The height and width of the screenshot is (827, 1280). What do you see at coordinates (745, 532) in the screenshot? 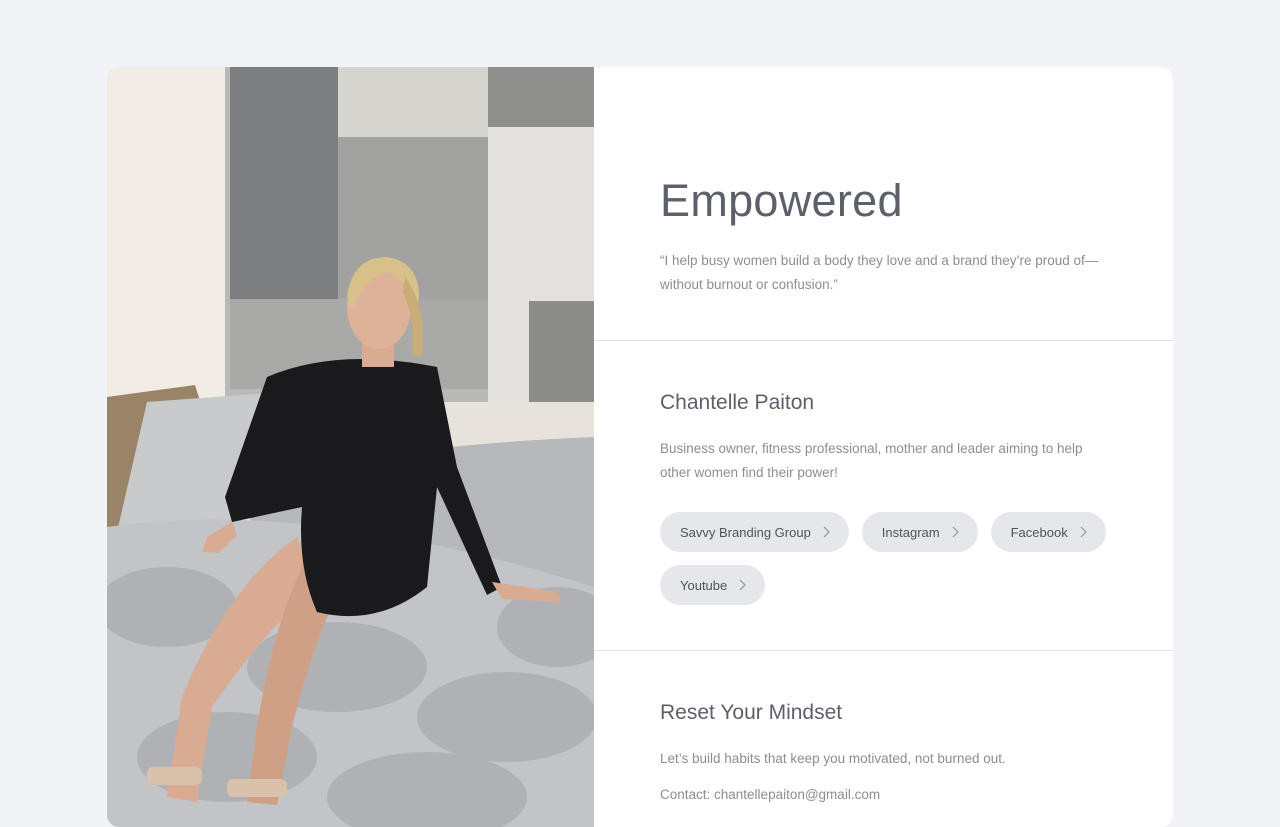
I see `link-label: Savvy Branding Group` at bounding box center [745, 532].